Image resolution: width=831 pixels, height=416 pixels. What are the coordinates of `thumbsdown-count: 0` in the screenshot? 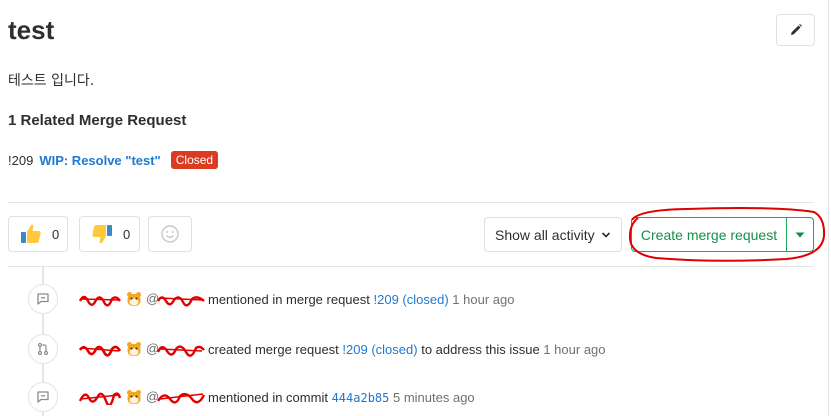 It's located at (127, 234).